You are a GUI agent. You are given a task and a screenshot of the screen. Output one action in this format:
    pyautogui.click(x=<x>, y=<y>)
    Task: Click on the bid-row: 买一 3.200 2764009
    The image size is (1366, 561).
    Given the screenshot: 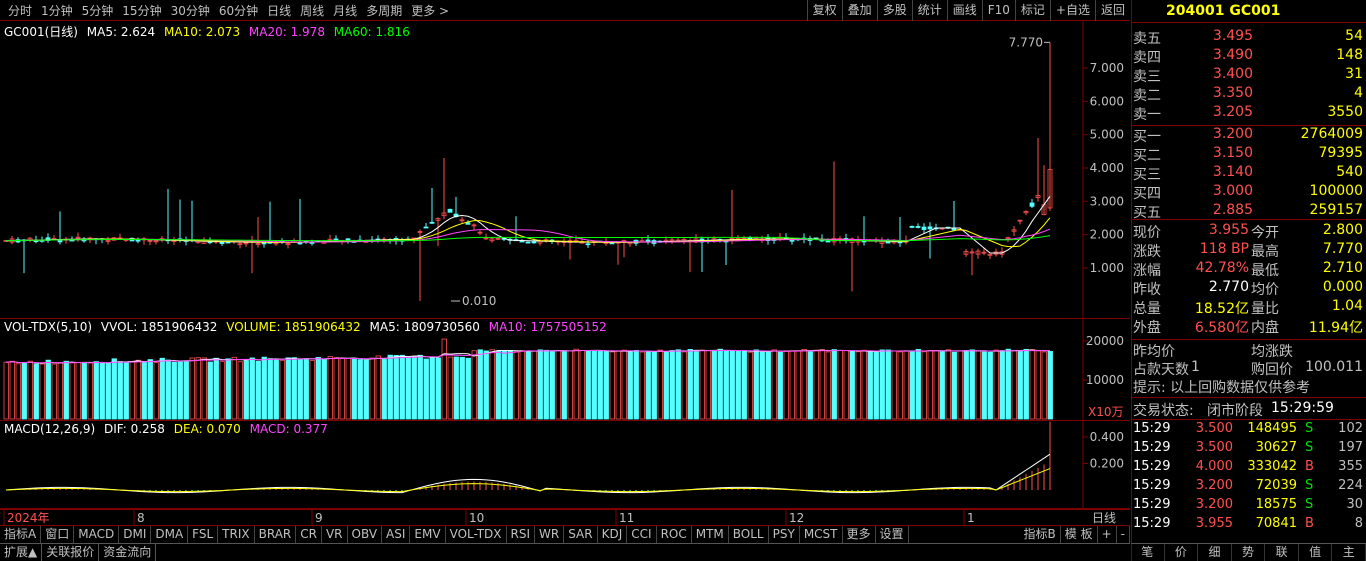 What is the action you would take?
    pyautogui.click(x=1249, y=135)
    